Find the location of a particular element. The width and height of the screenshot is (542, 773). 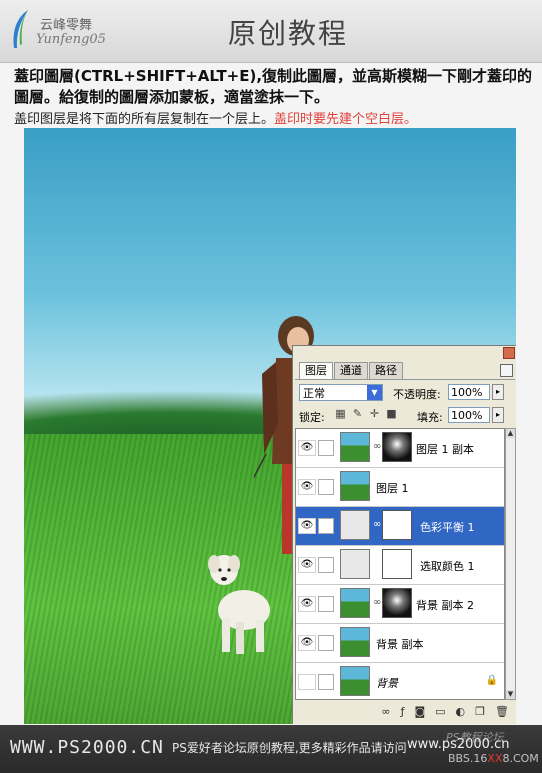

layer-row: 👁 图层 1 is located at coordinates (400, 487).